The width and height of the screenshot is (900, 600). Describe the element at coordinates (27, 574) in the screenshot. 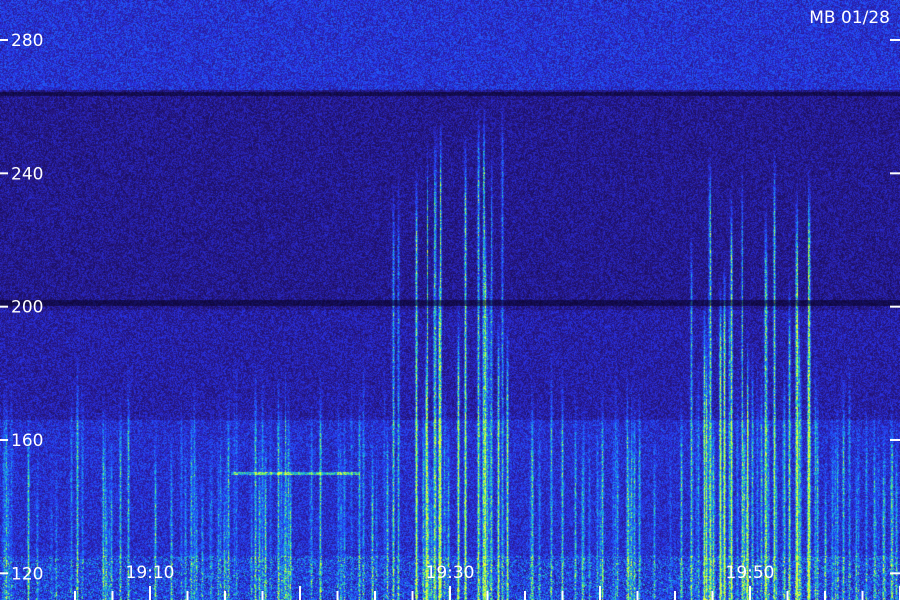

I see `y-tick-label-120: 120` at that location.